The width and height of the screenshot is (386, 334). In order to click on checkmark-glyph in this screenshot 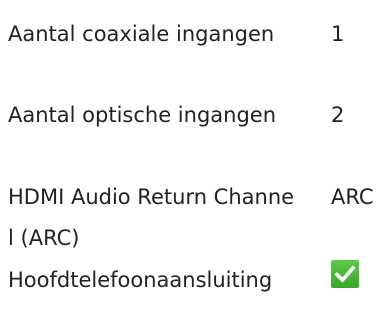, I will do `click(345, 274)`.